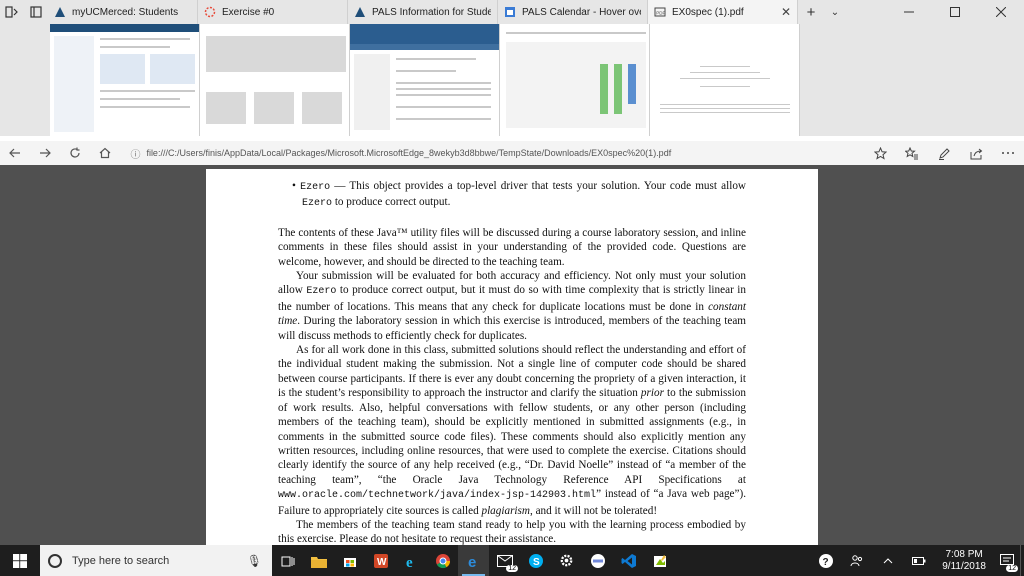 The image size is (1024, 576). What do you see at coordinates (1022, 560) in the screenshot?
I see `show-desktop-button` at bounding box center [1022, 560].